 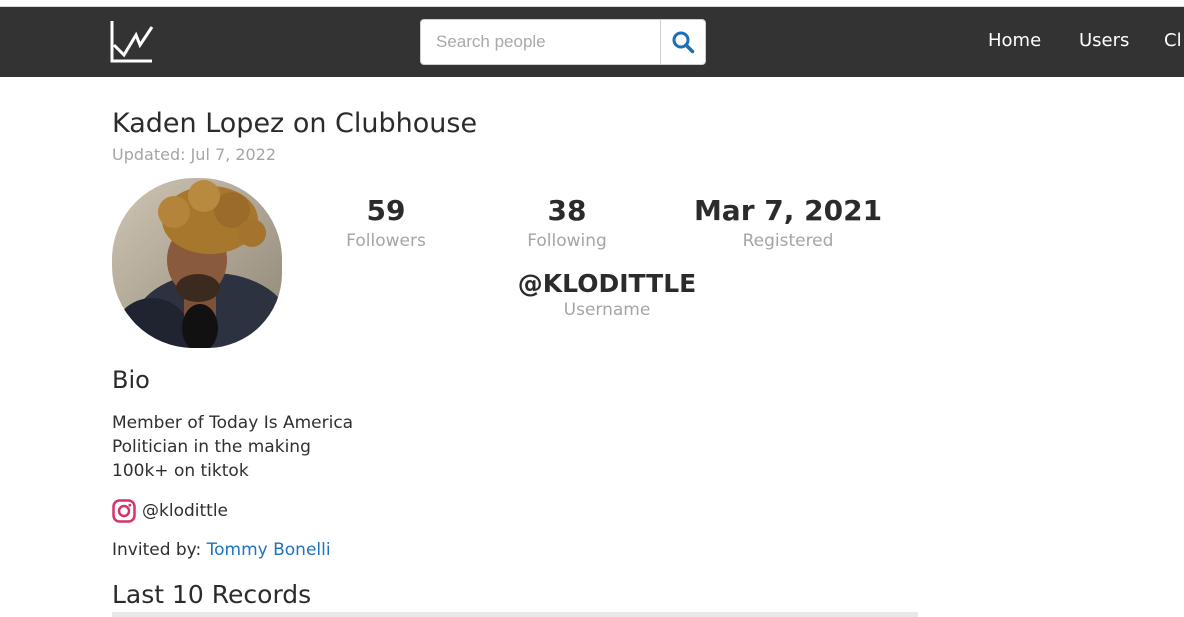 I want to click on instagram-icon, so click(x=124, y=511).